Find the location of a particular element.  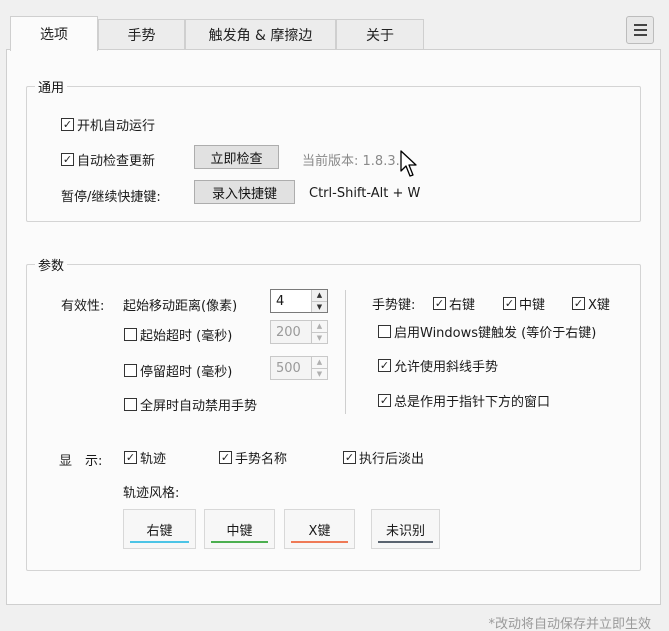

tab-gestures: 手势 is located at coordinates (141, 34).